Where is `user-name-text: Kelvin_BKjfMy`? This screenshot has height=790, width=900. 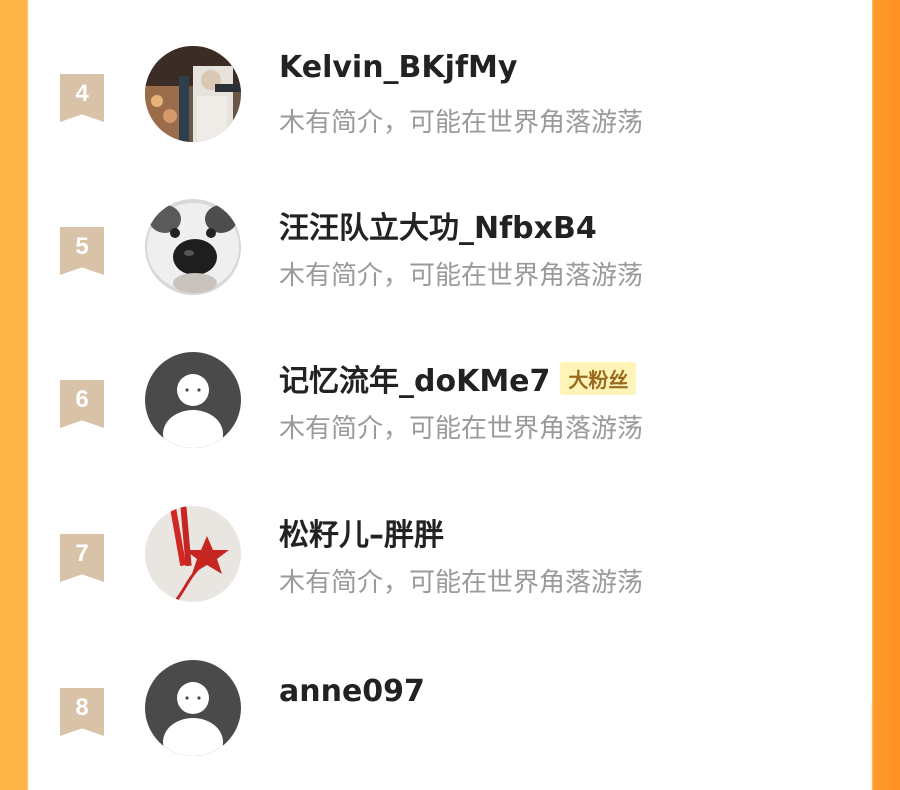
user-name-text: Kelvin_BKjfMy is located at coordinates (398, 67).